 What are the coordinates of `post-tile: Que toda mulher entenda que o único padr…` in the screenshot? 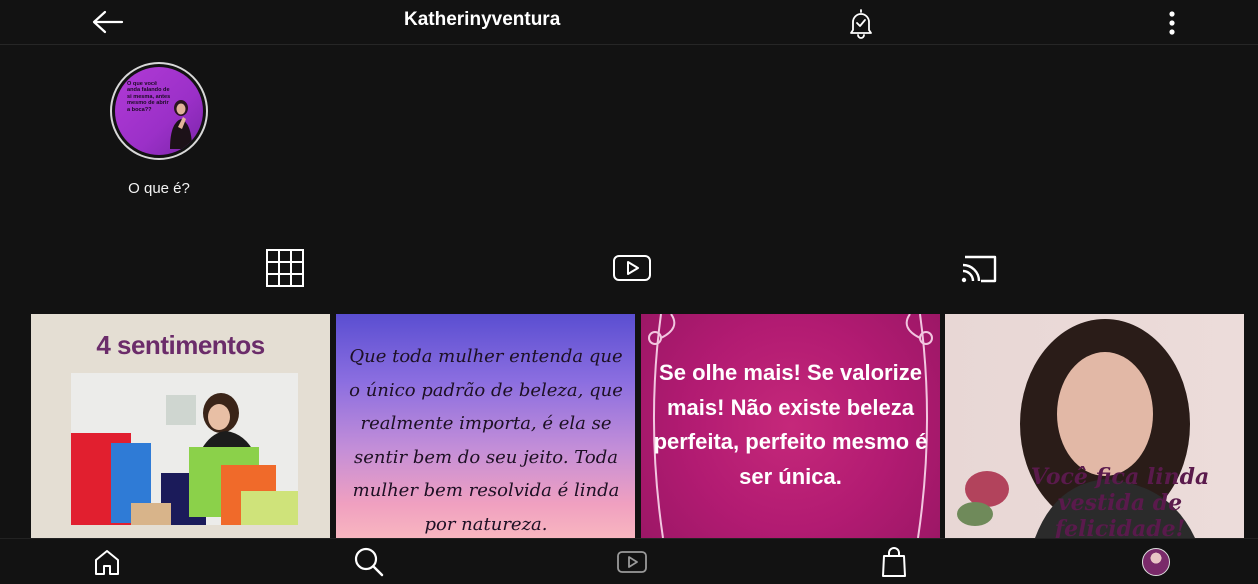 It's located at (485, 426).